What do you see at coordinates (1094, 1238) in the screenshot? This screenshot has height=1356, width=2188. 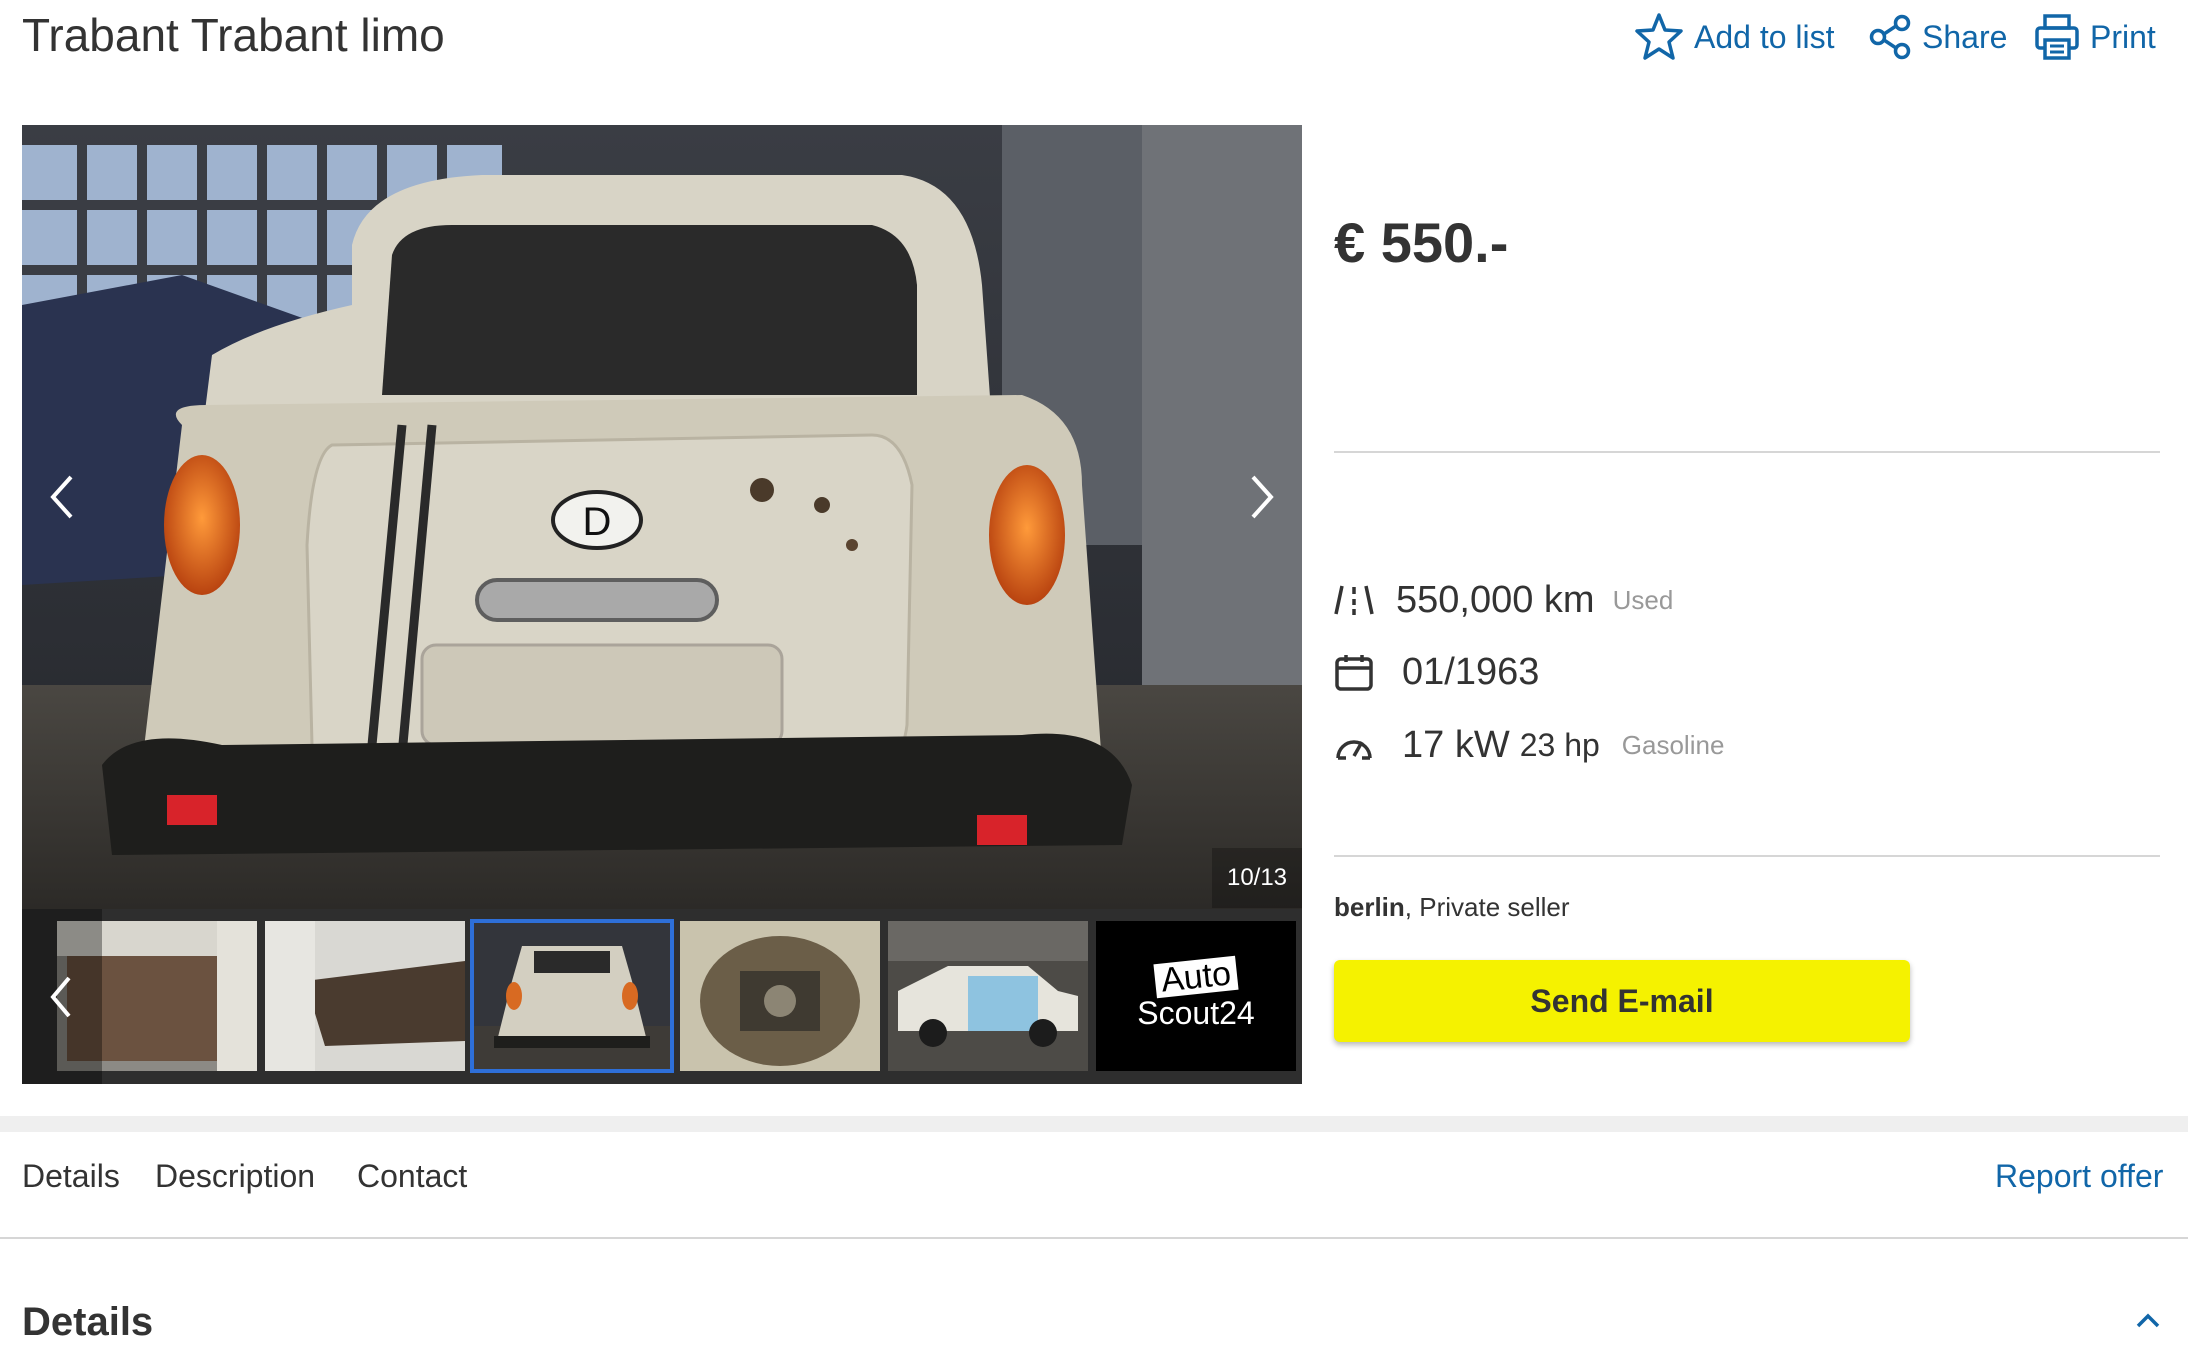 I see `tabs-divider` at bounding box center [1094, 1238].